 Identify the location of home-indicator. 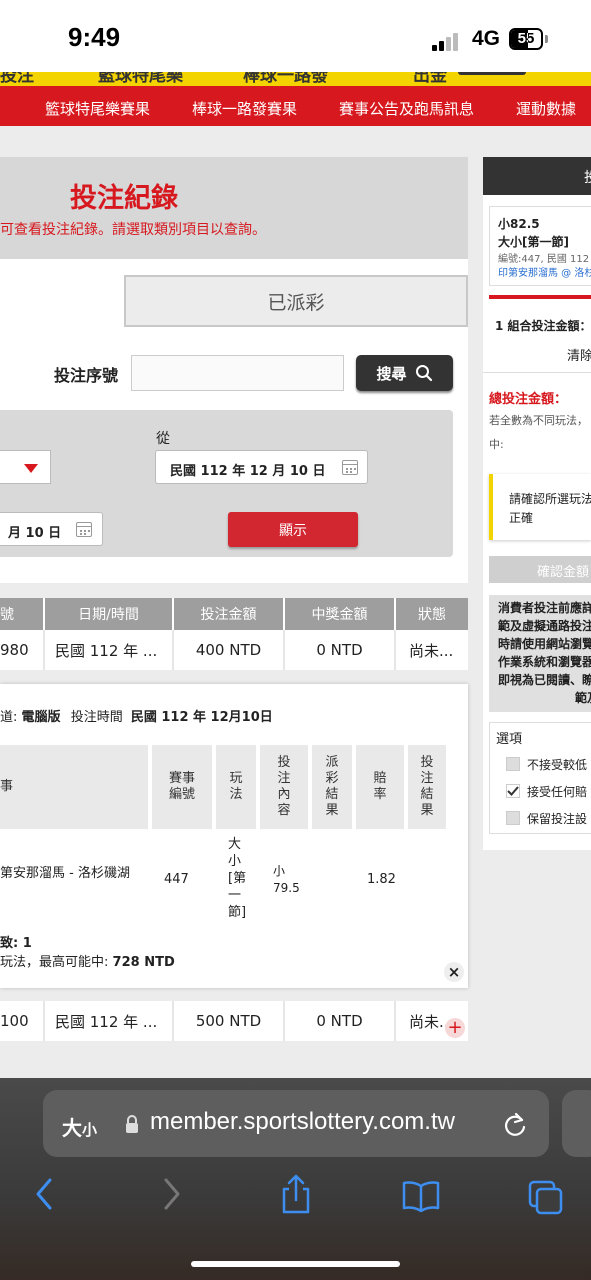
(295, 1264).